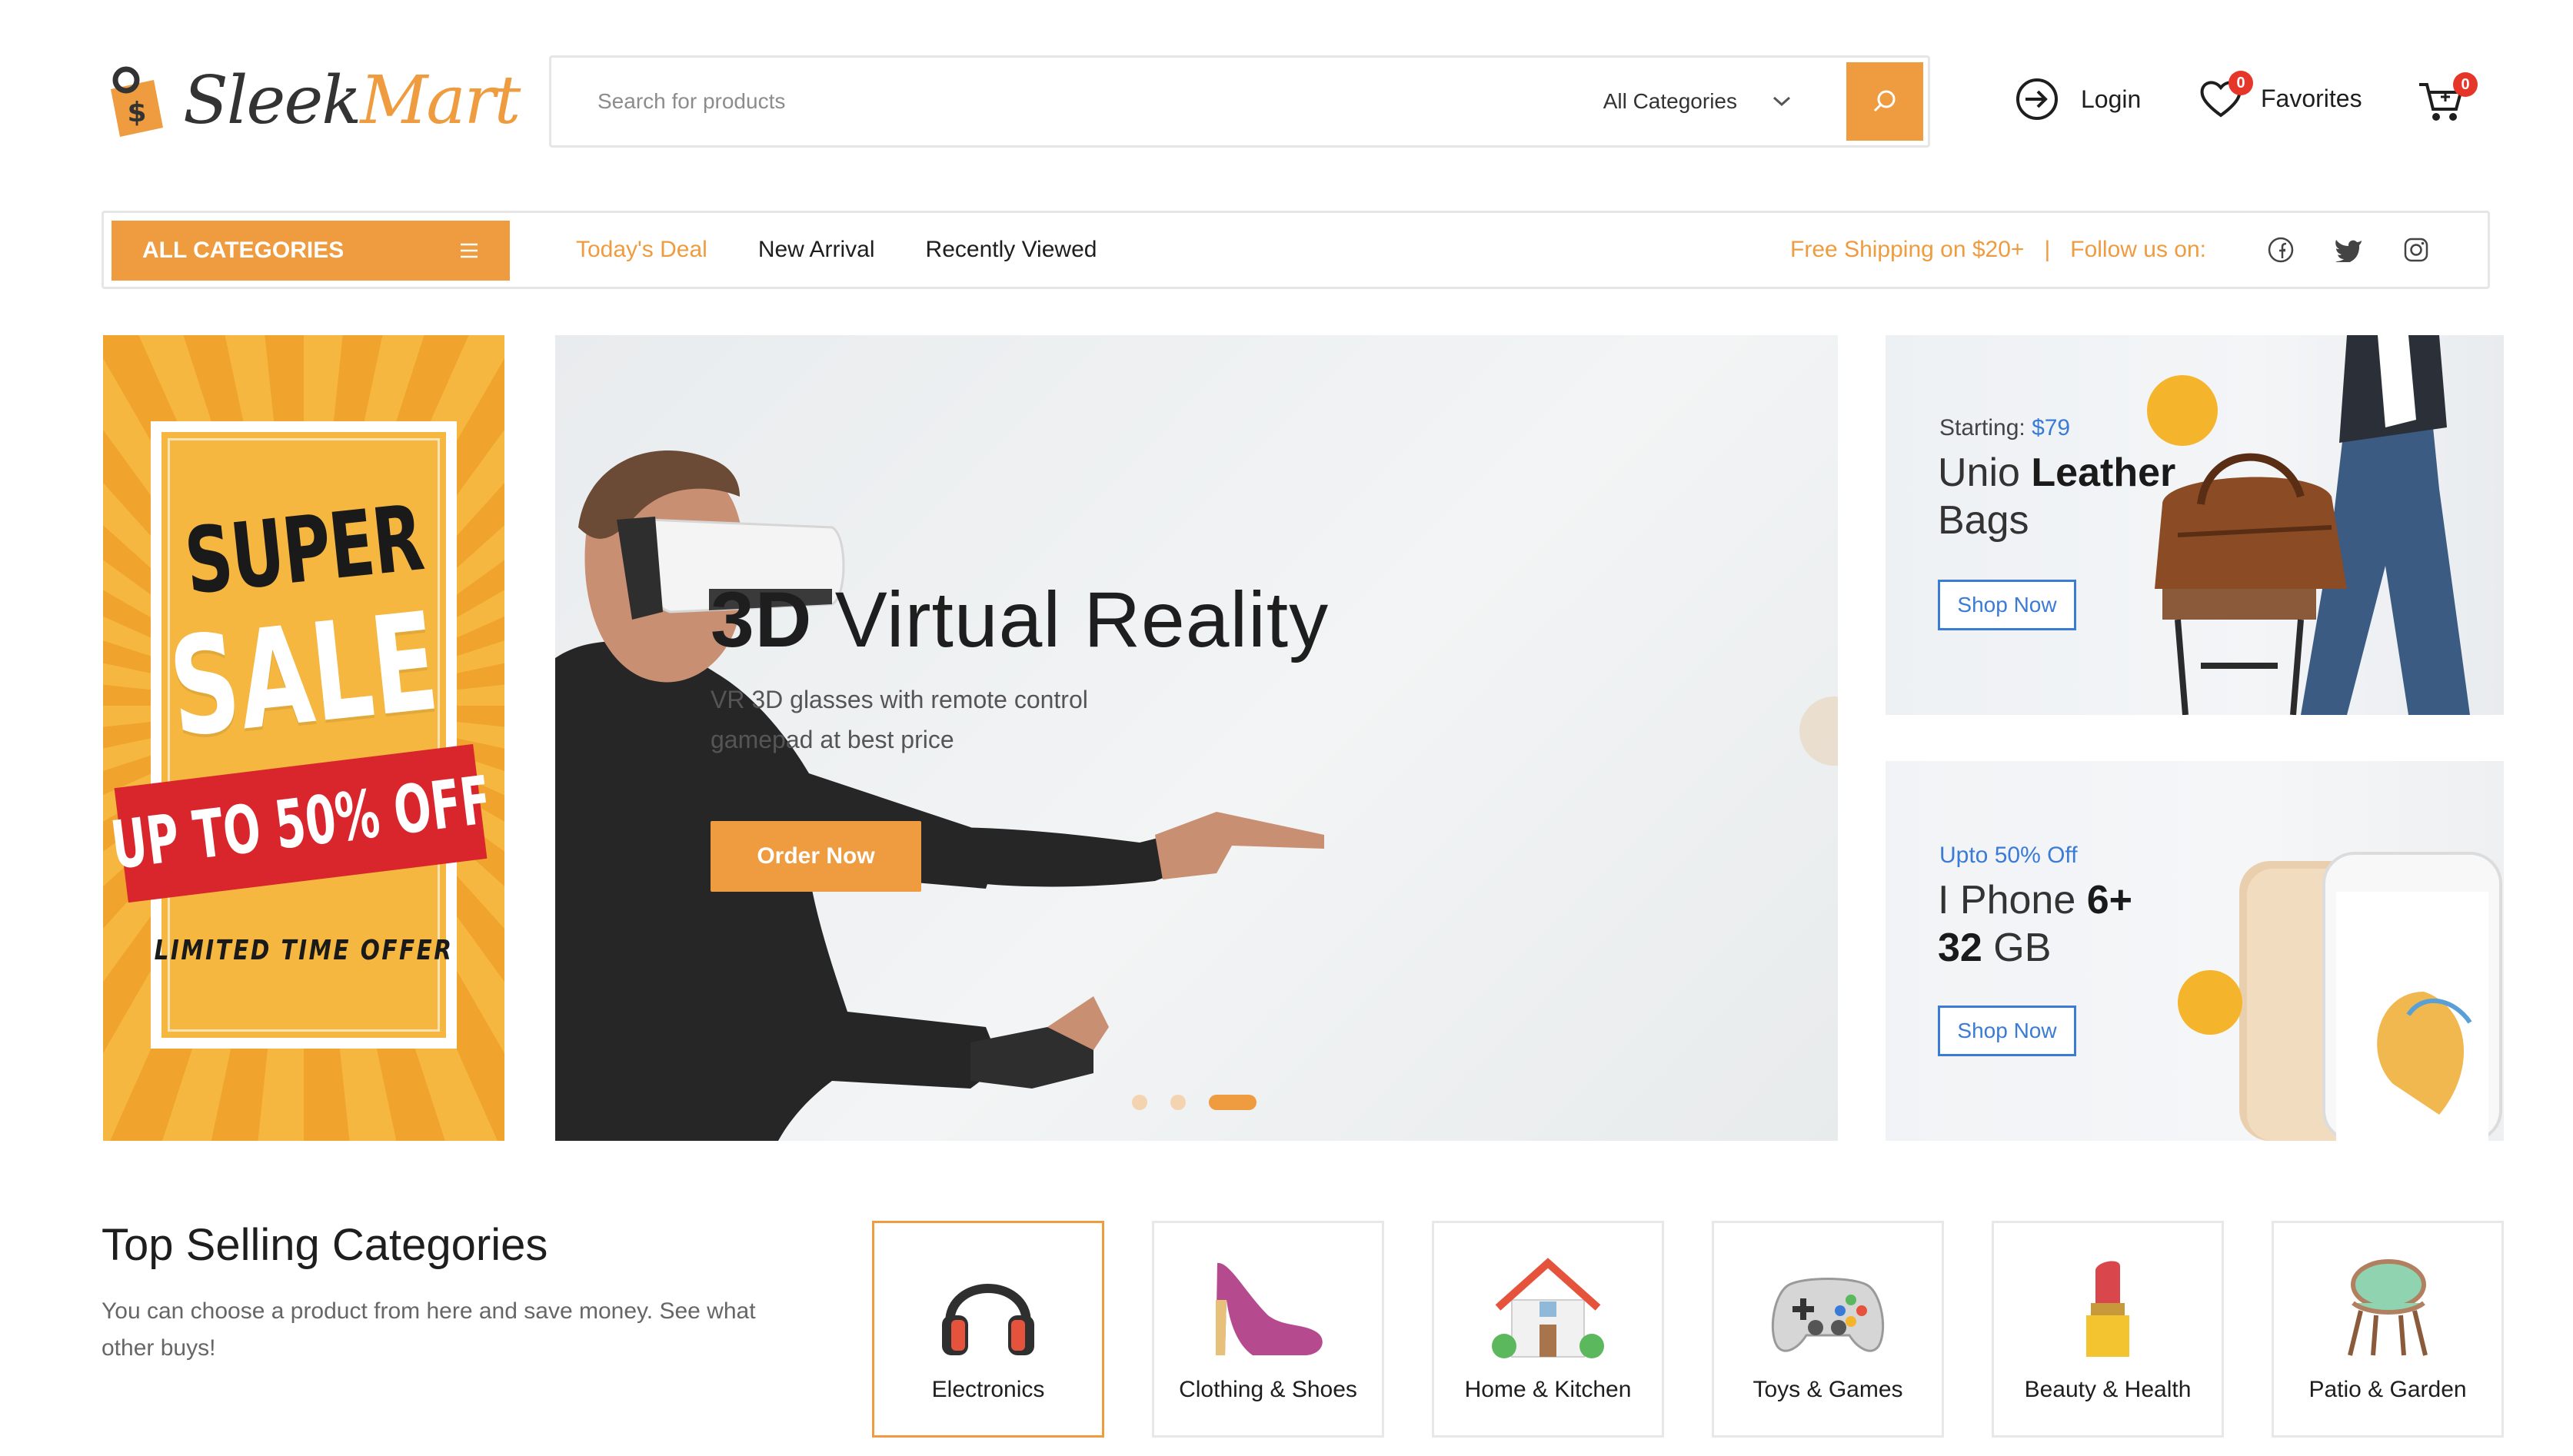 The image size is (2573, 1456). I want to click on category-select: All Categories, so click(1710, 101).